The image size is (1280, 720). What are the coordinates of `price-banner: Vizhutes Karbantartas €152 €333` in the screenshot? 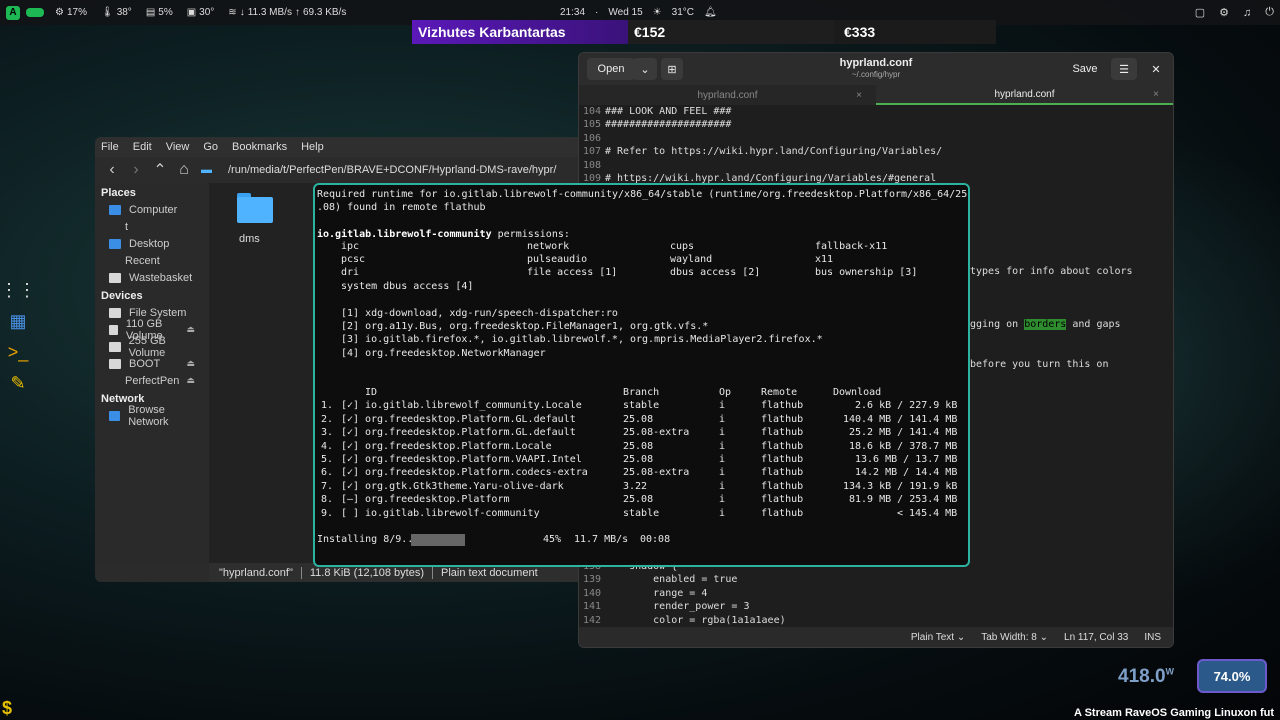 It's located at (704, 32).